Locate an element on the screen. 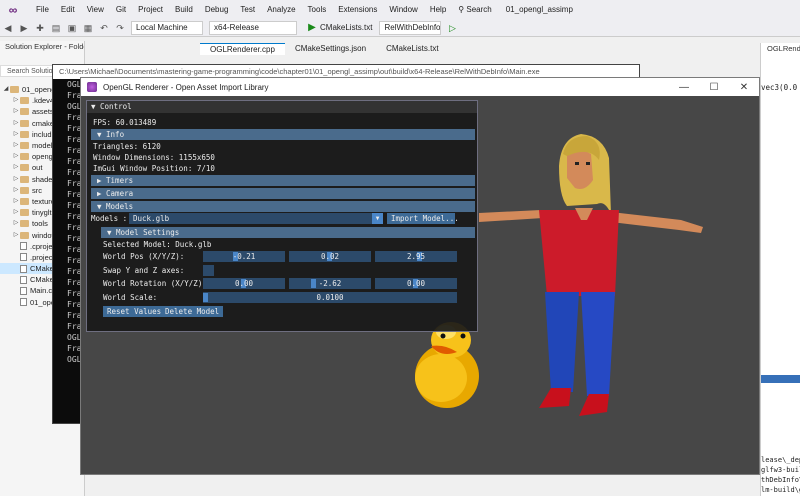 The height and width of the screenshot is (496, 800). minimize-icon: — is located at coordinates (684, 87).